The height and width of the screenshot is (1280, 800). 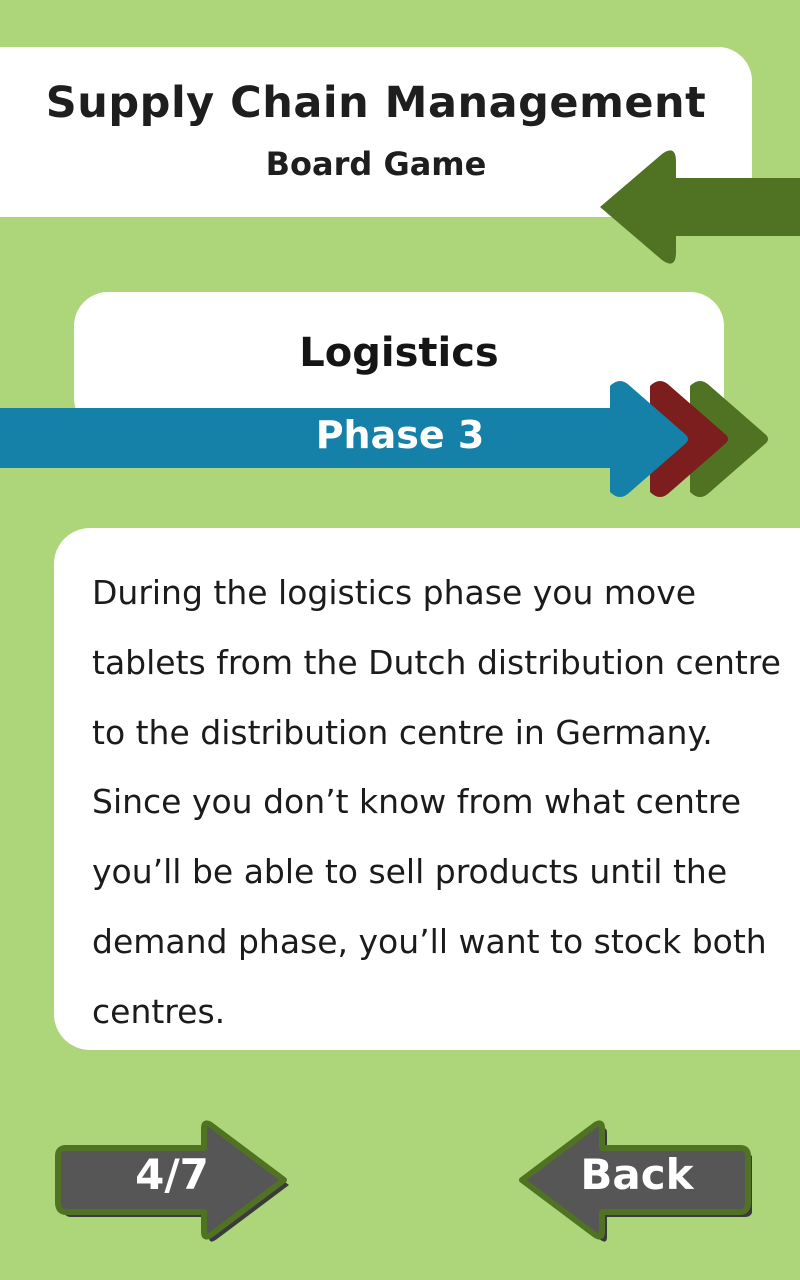 What do you see at coordinates (172, 1174) in the screenshot?
I see `page-indicator: 4/7` at bounding box center [172, 1174].